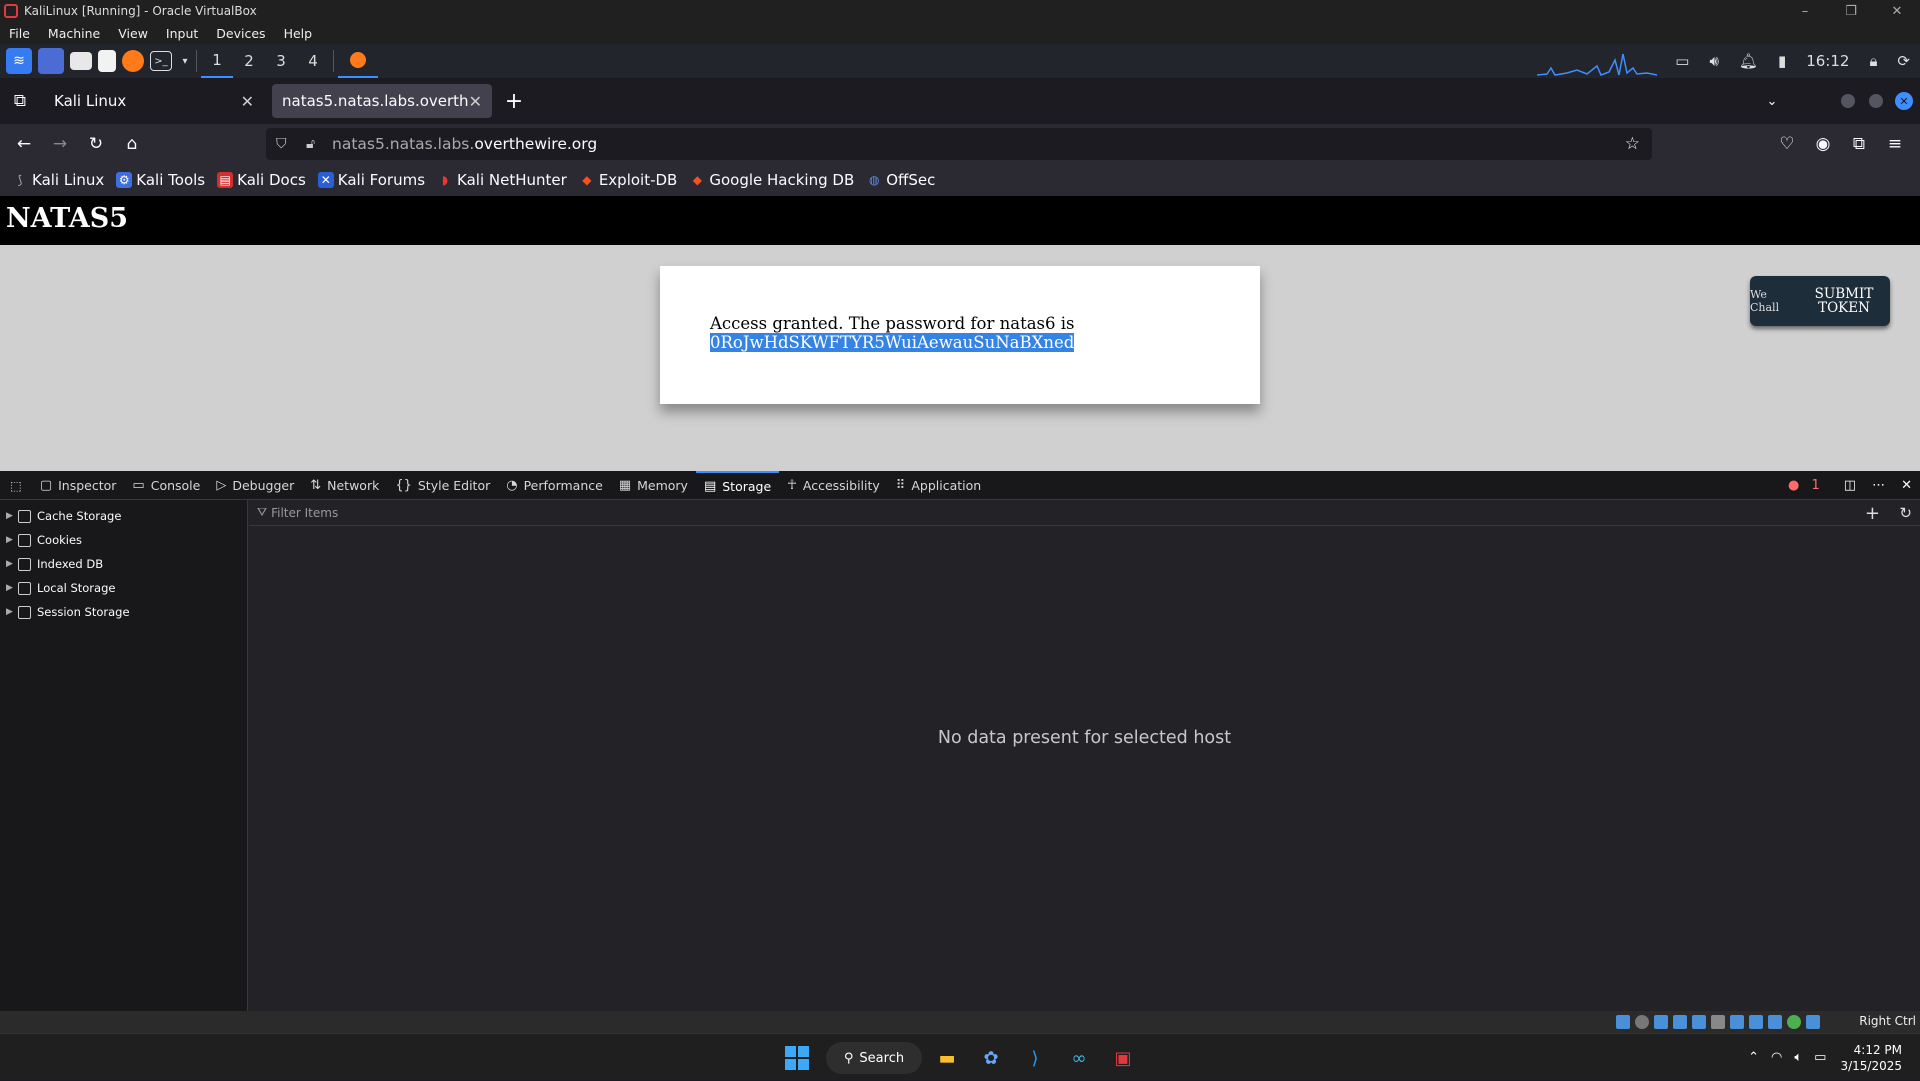  What do you see at coordinates (1680, 1022) in the screenshot?
I see `network-adapter-icon` at bounding box center [1680, 1022].